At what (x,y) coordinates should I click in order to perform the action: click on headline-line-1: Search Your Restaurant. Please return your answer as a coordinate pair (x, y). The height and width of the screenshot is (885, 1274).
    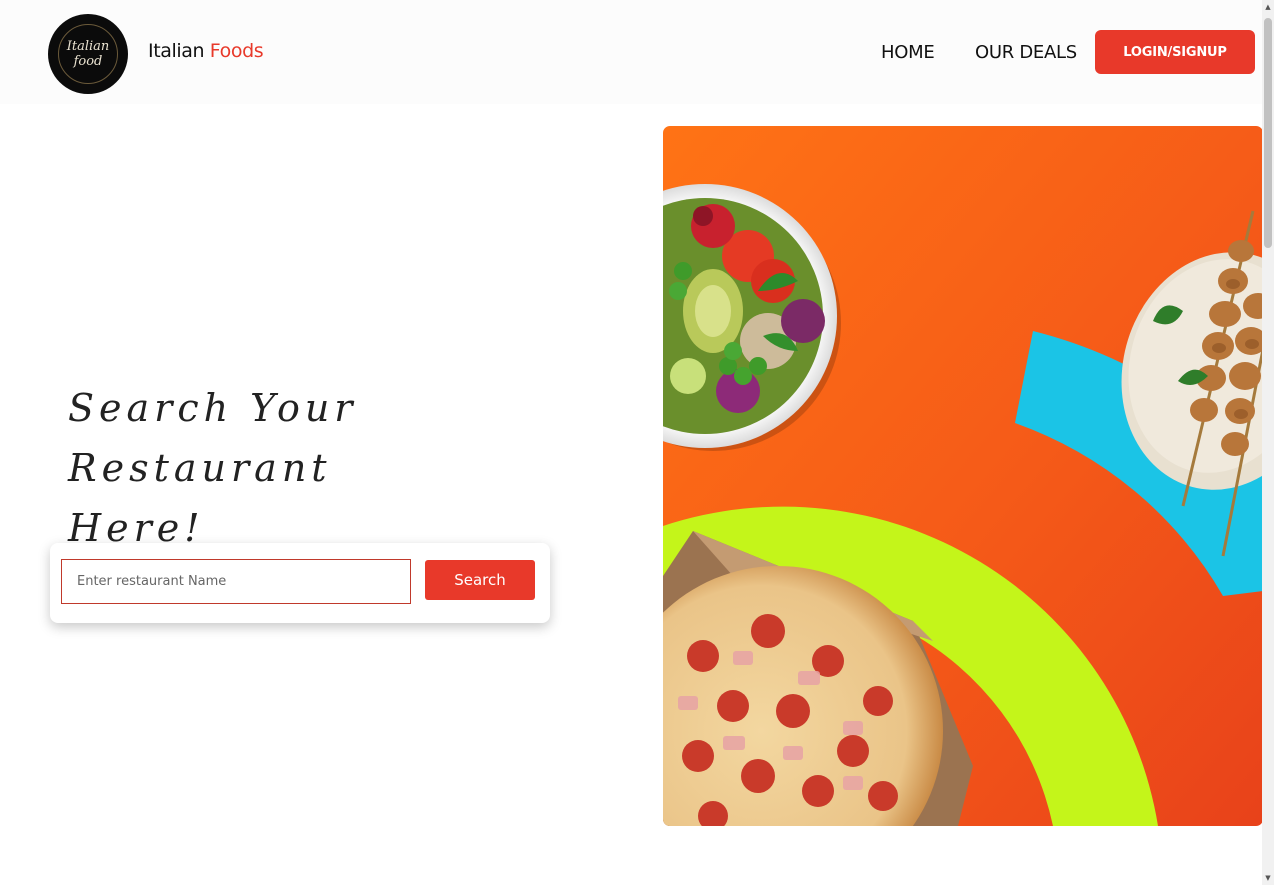
    Looking at the image, I should click on (213, 438).